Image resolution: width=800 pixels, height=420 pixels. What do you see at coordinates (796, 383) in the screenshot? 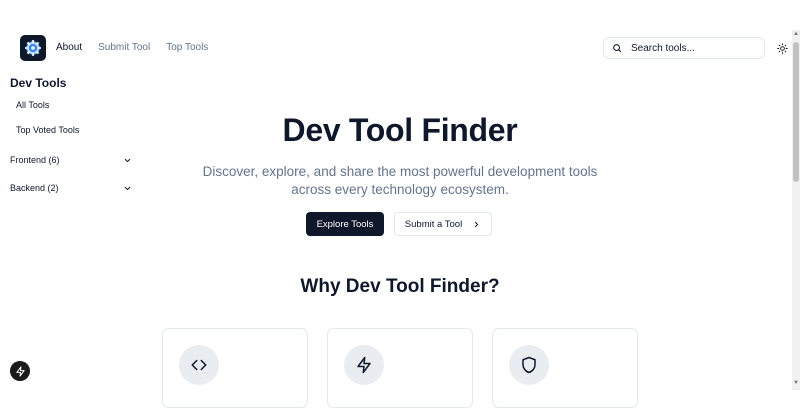
I see `scroll-down-icon: ▼` at bounding box center [796, 383].